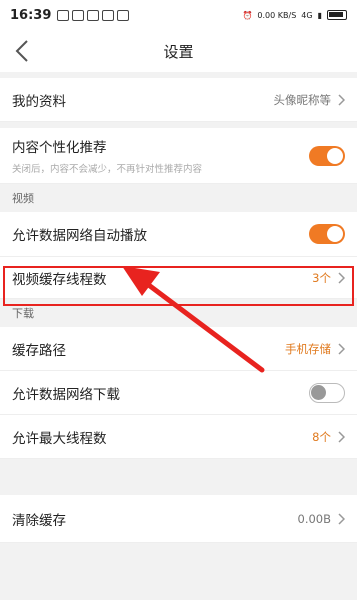 The height and width of the screenshot is (600, 357). Describe the element at coordinates (39, 350) in the screenshot. I see `cache-path-label: 缓存路径` at that location.